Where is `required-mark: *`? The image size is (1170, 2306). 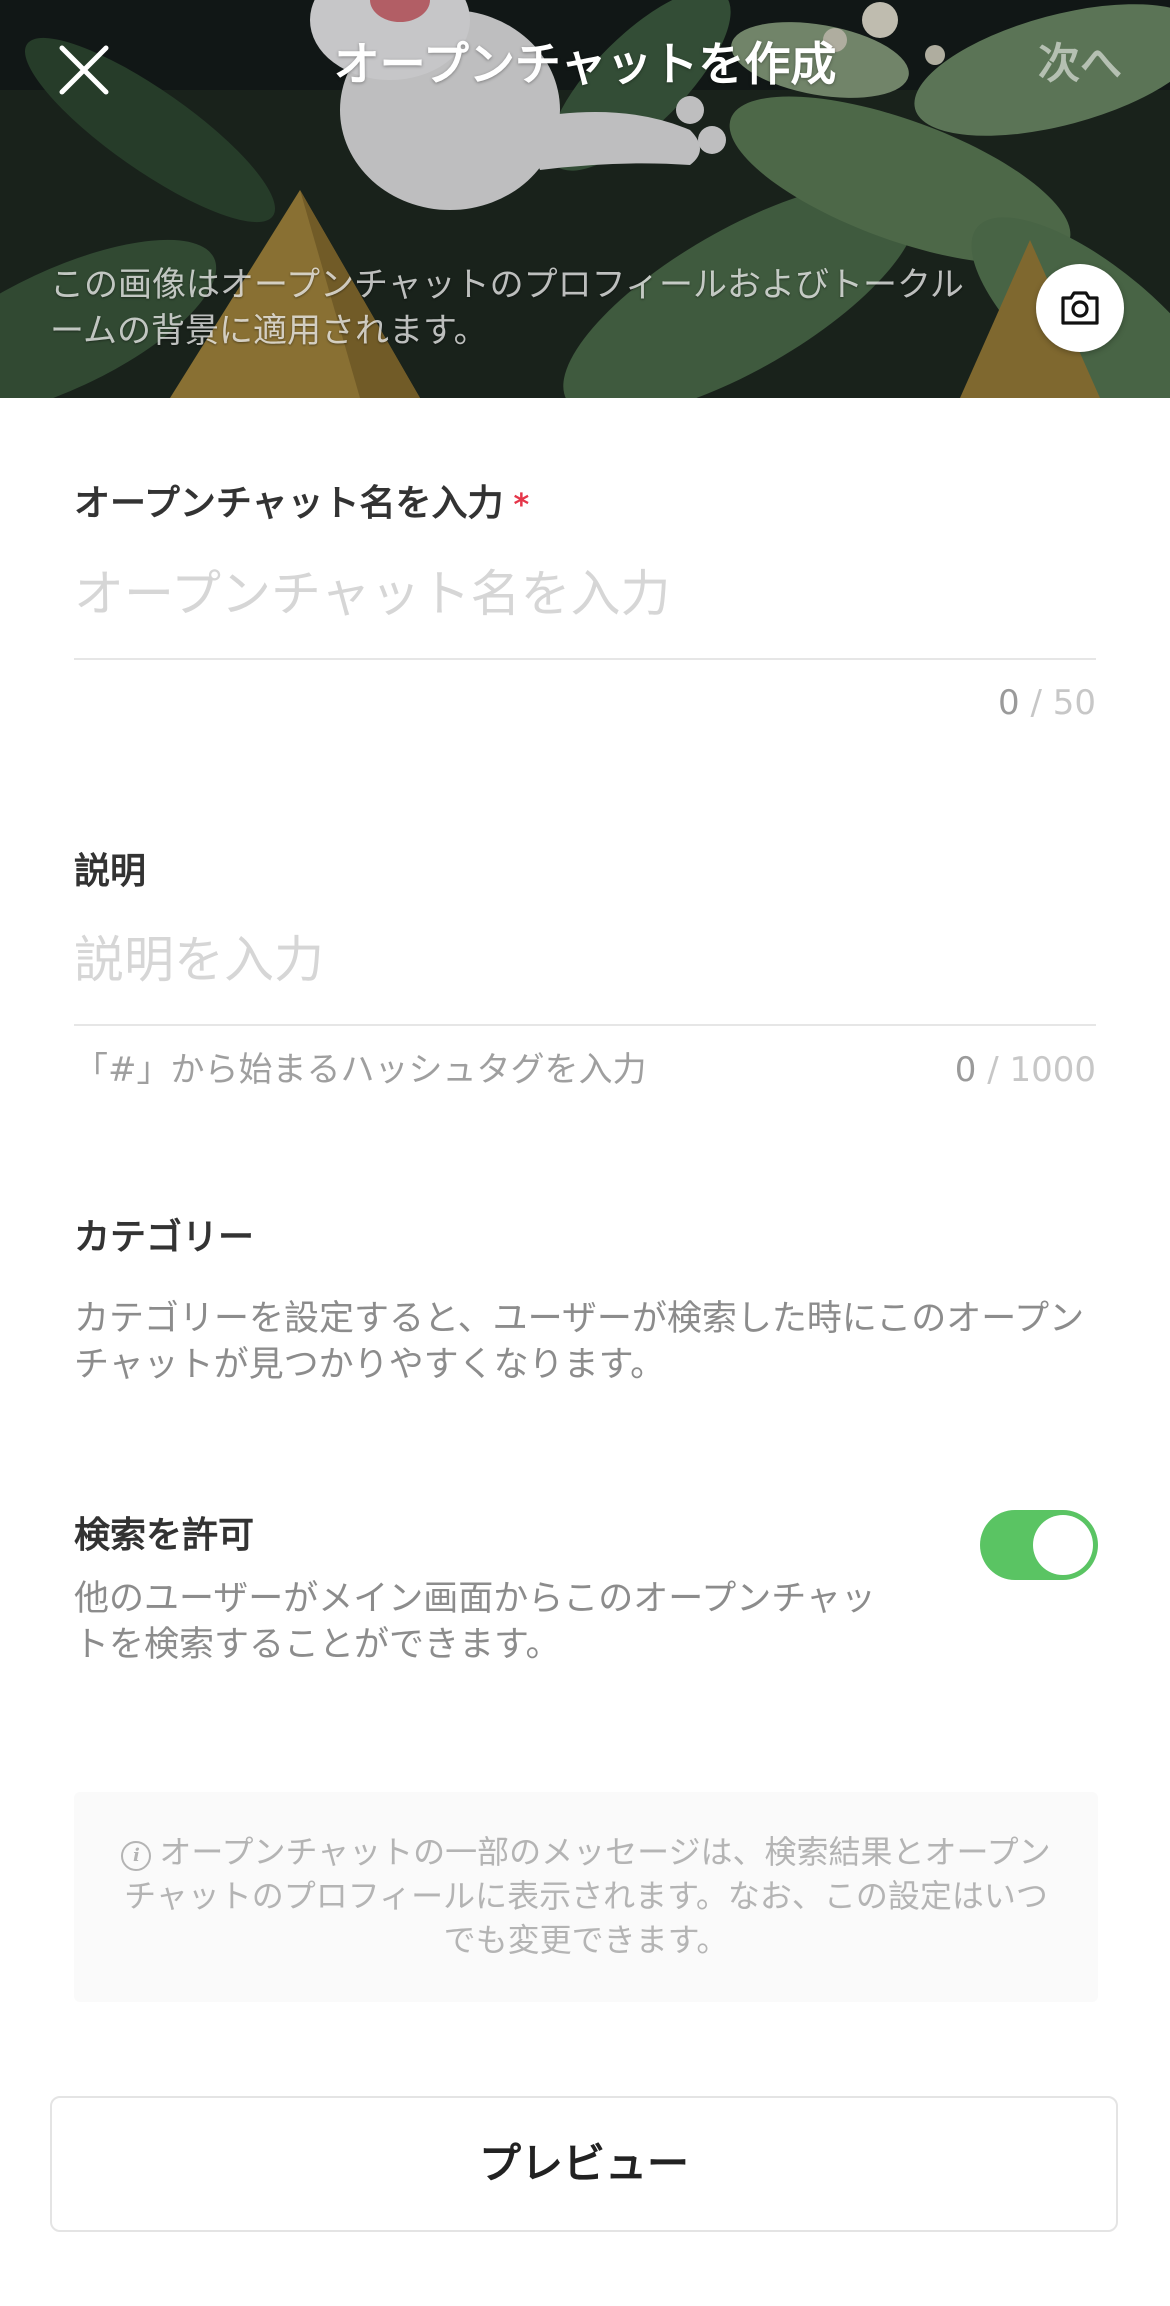
required-mark: * is located at coordinates (521, 505).